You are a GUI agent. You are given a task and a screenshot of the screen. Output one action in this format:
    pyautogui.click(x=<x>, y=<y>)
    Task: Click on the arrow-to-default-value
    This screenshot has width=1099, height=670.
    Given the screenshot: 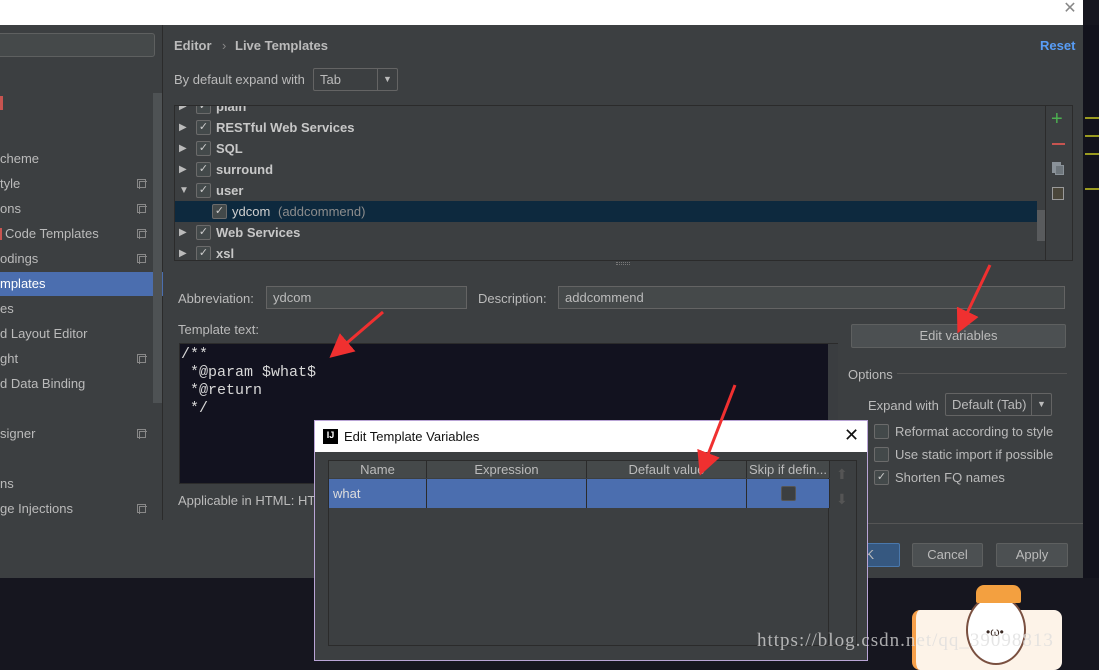 What is the action you would take?
    pyautogui.click(x=717, y=430)
    